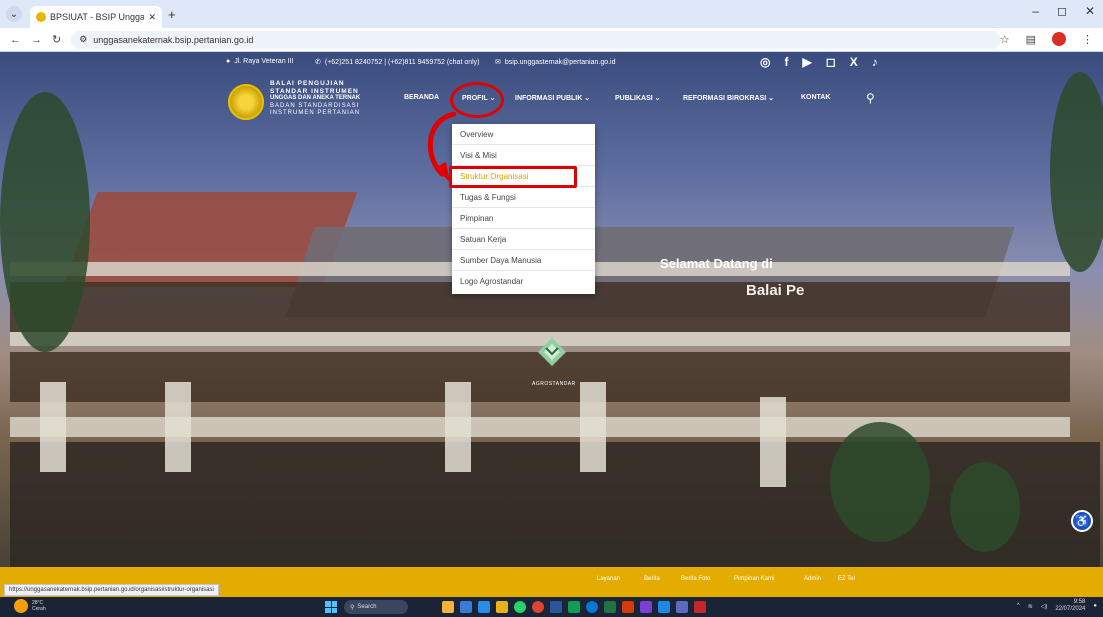 Image resolution: width=1103 pixels, height=617 pixels. I want to click on annotation-box, so click(513, 177).